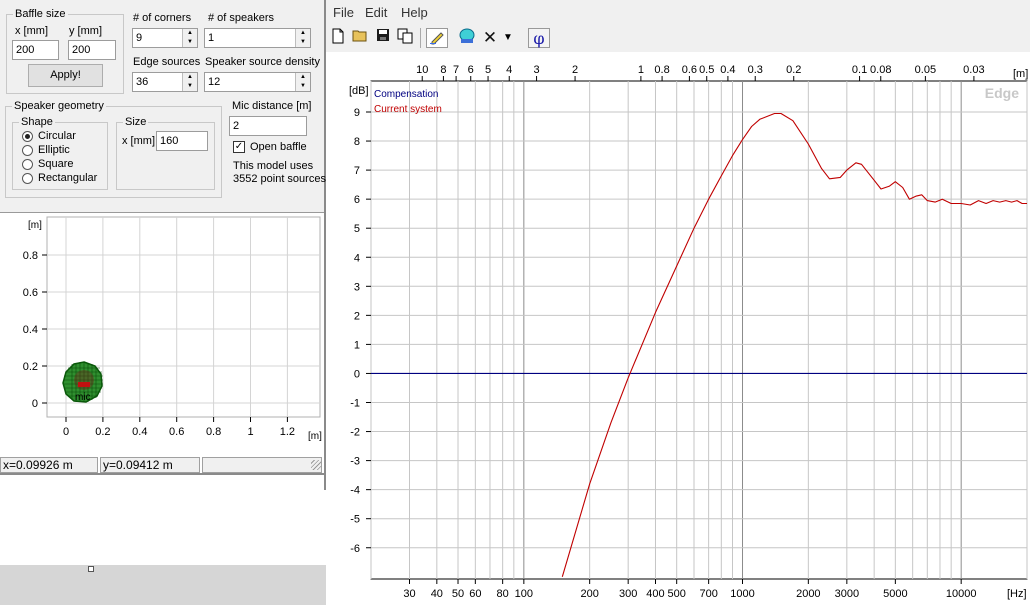 This screenshot has height=605, width=1030. What do you see at coordinates (136, 122) in the screenshot?
I see `size-title: Size` at bounding box center [136, 122].